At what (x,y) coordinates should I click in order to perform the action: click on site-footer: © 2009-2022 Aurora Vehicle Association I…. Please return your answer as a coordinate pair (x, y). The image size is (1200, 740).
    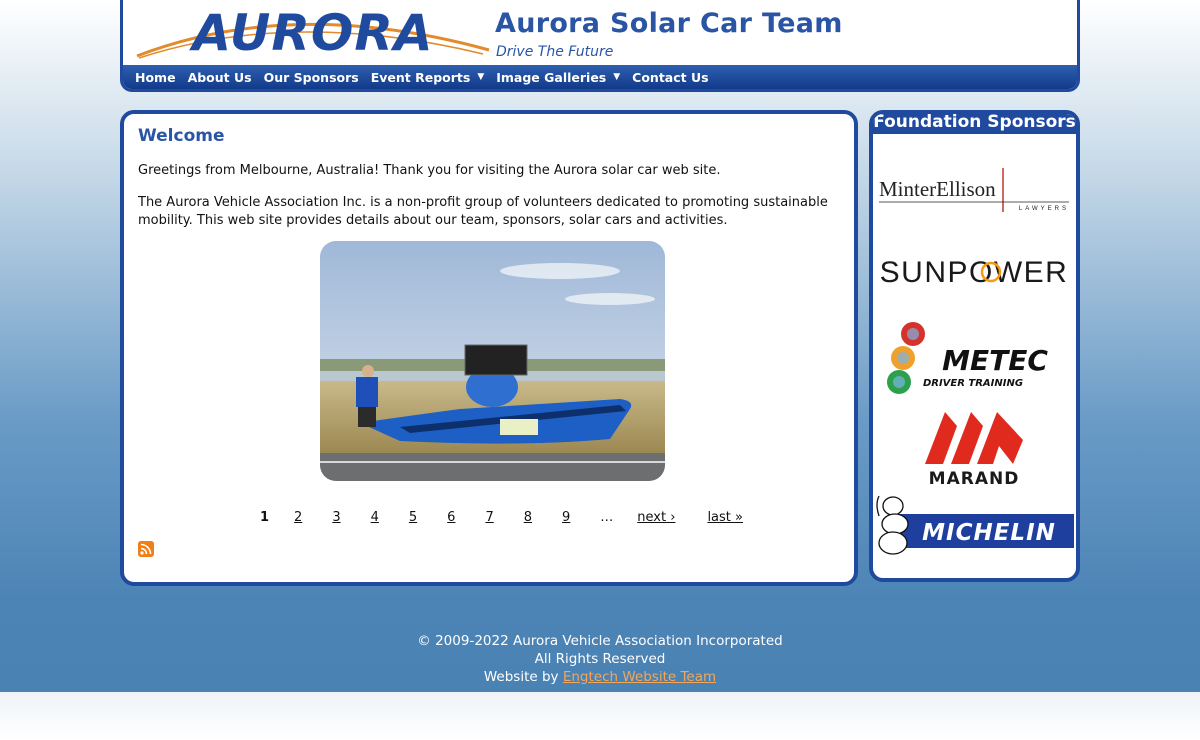
    Looking at the image, I should click on (600, 659).